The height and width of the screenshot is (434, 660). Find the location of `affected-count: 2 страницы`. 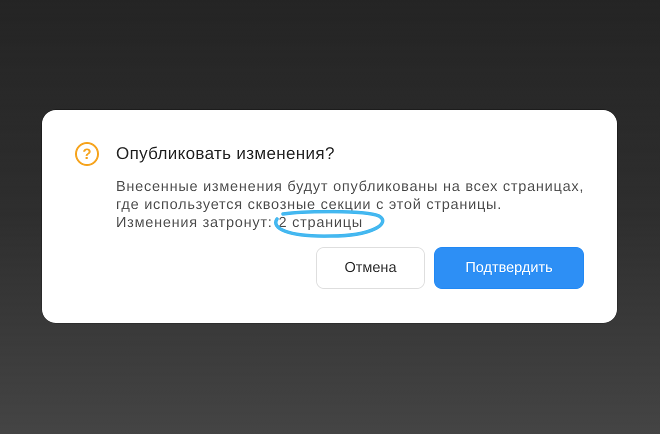

affected-count: 2 страницы is located at coordinates (320, 223).